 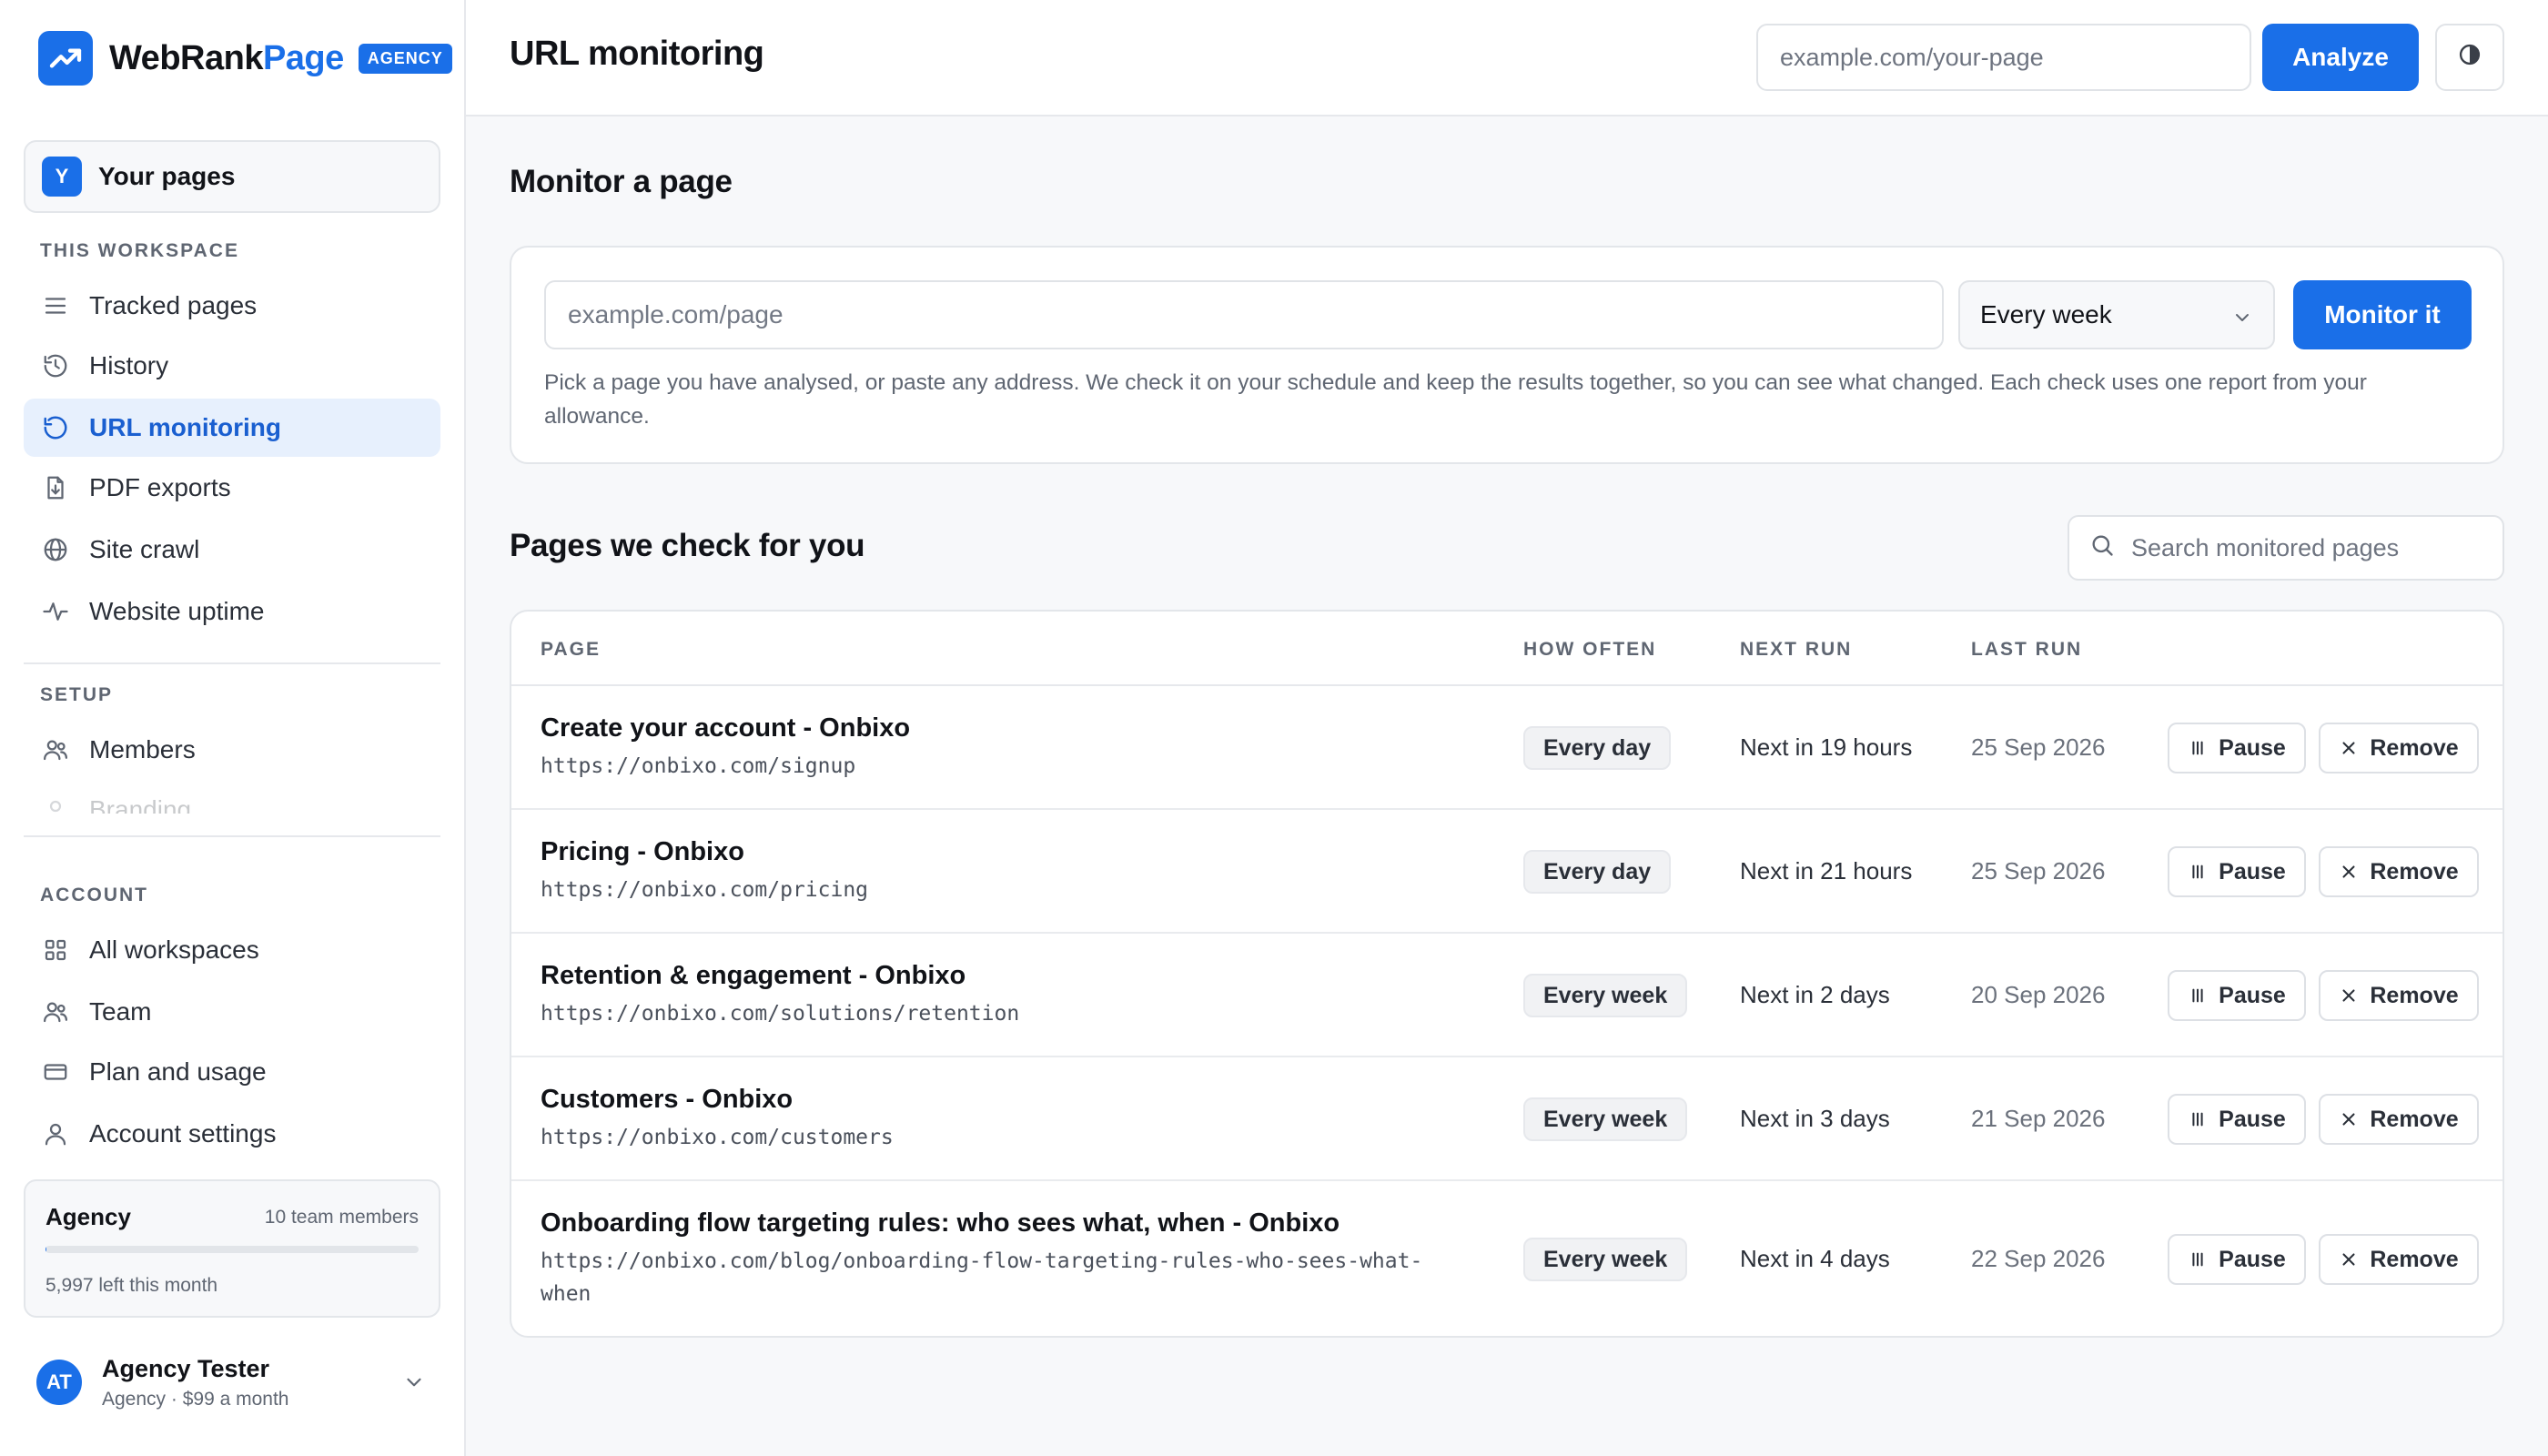 I want to click on search-icon, so click(x=2102, y=548).